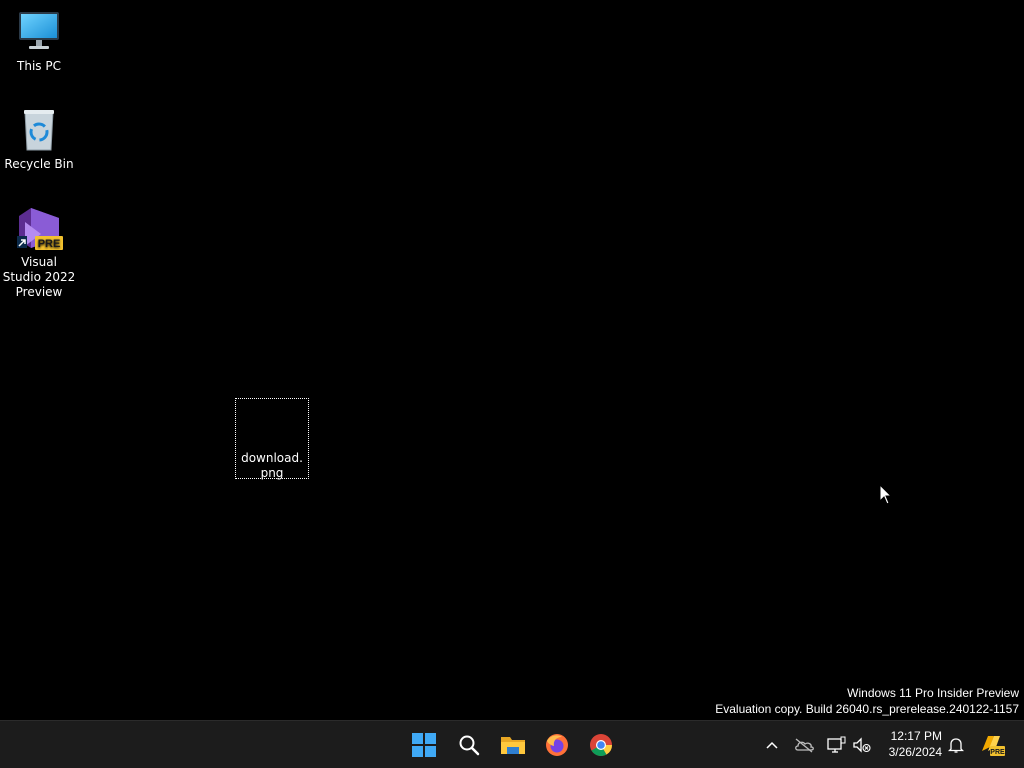 This screenshot has height=768, width=1024. I want to click on clock-time: 12:17 PM, so click(916, 736).